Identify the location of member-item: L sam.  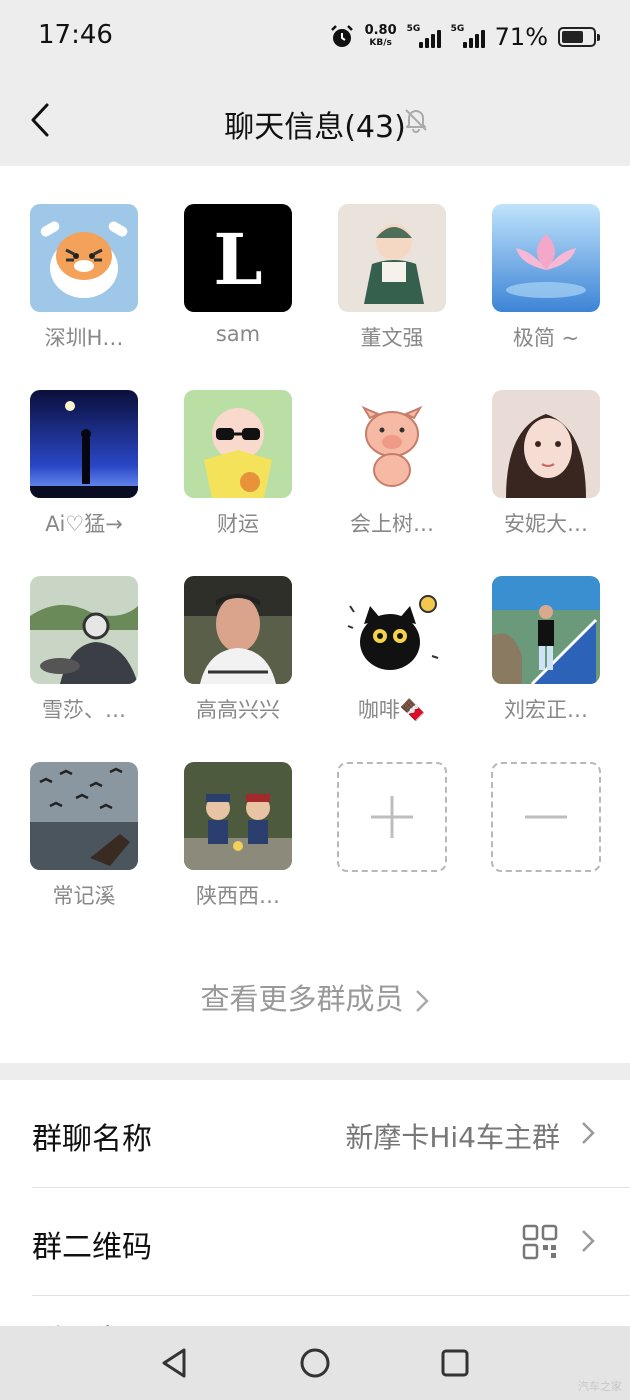
(238, 275).